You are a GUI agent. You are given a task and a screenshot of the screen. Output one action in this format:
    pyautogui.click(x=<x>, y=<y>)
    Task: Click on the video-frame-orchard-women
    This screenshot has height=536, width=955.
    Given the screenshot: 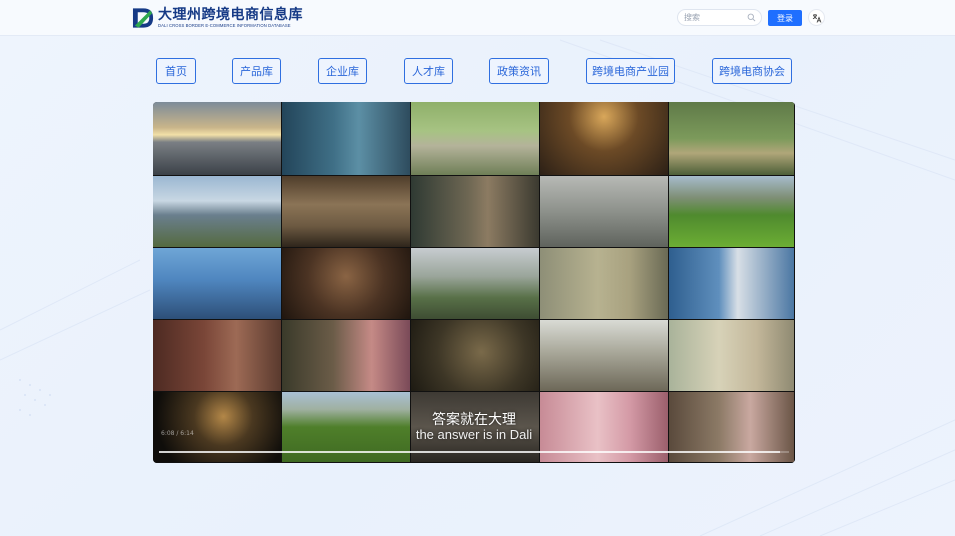 What is the action you would take?
    pyautogui.click(x=475, y=139)
    